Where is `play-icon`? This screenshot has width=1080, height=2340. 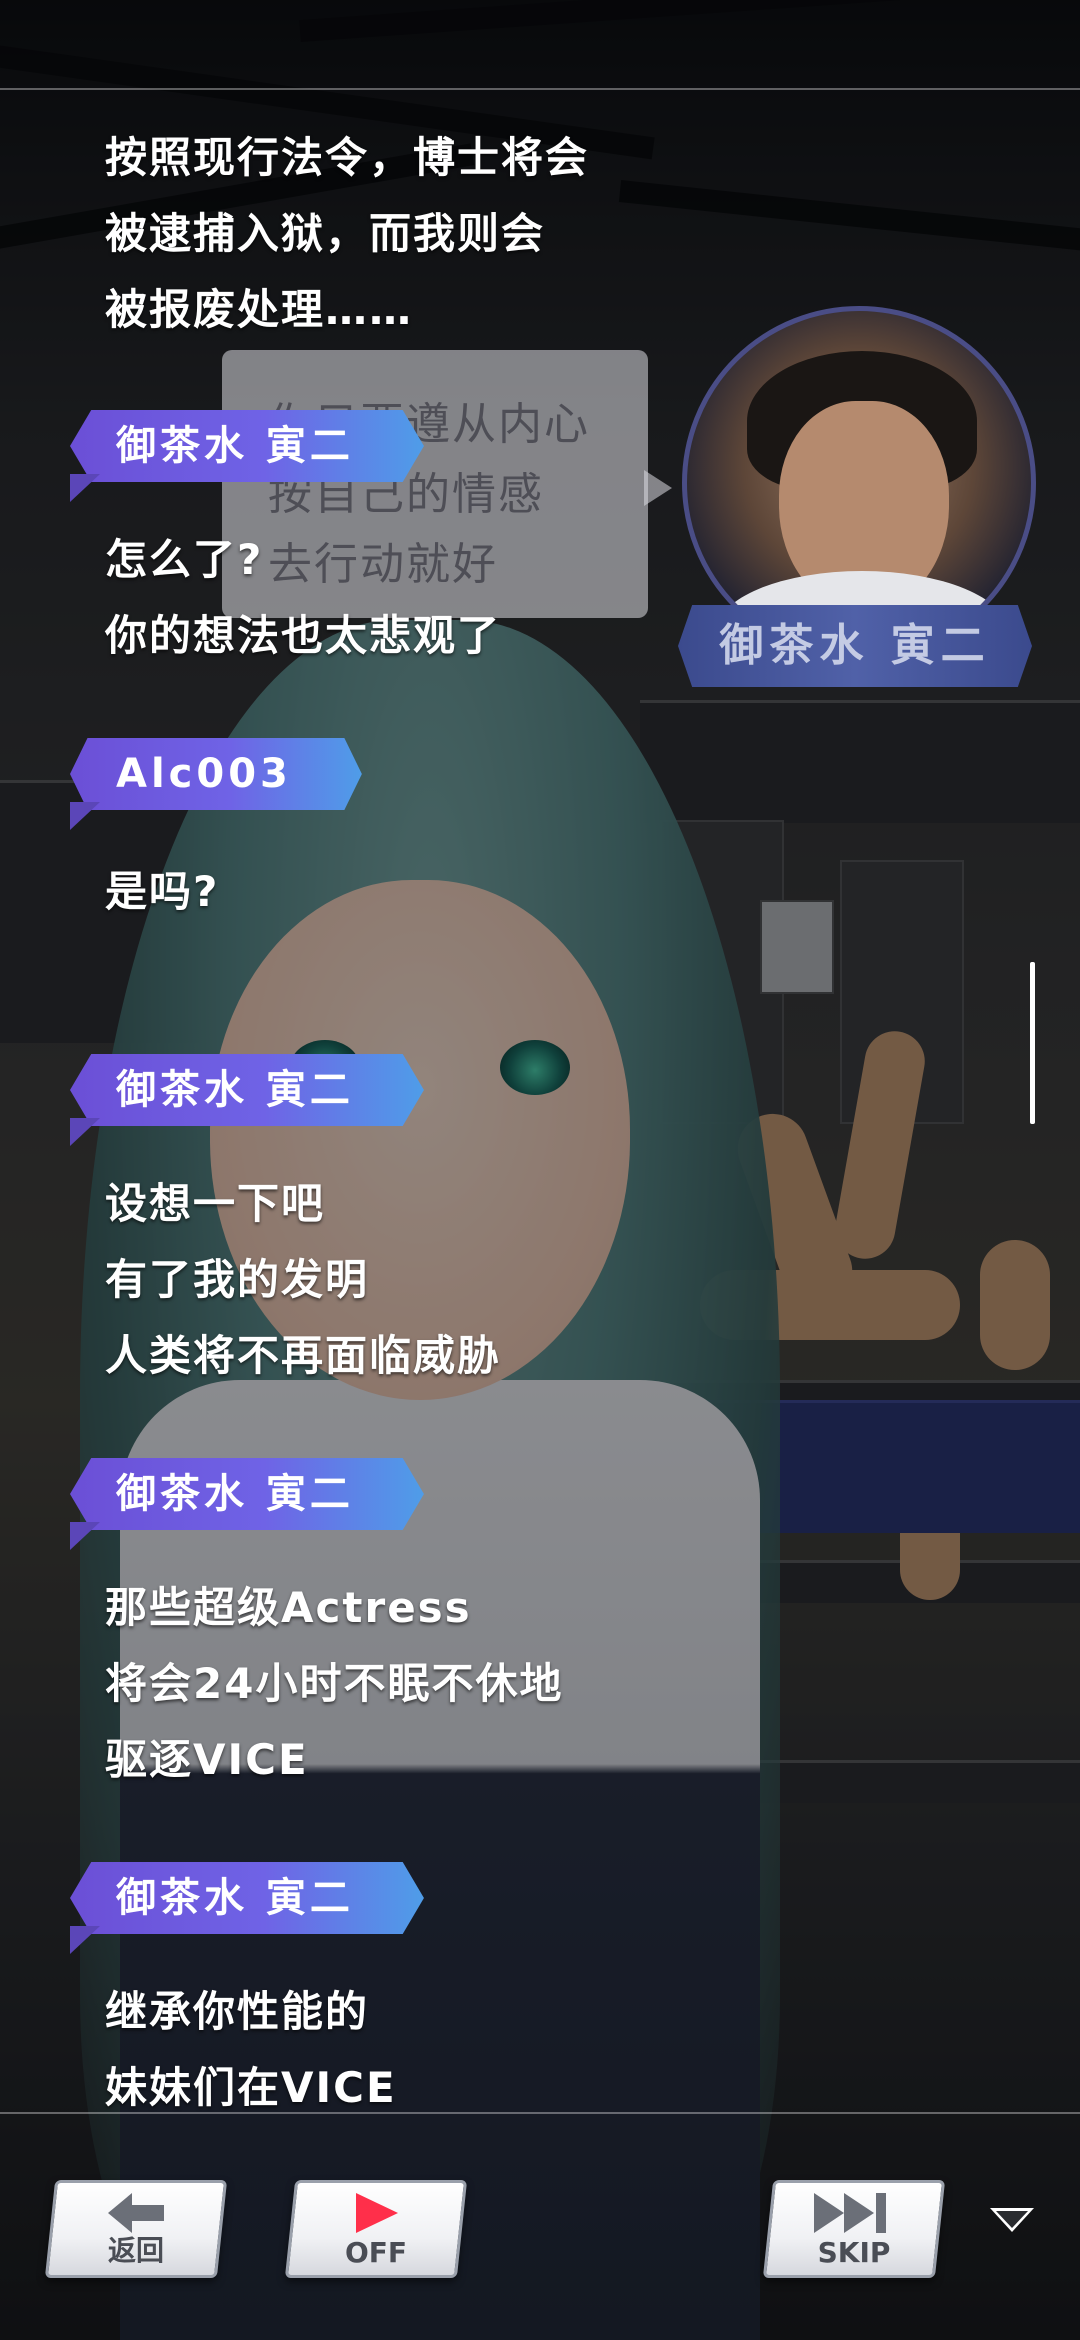
play-icon is located at coordinates (376, 2215).